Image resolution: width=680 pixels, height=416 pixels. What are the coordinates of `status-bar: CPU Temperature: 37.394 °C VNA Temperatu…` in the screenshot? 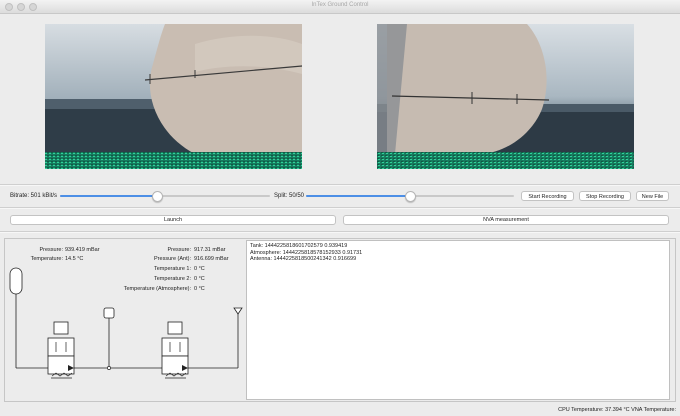 It's located at (340, 410).